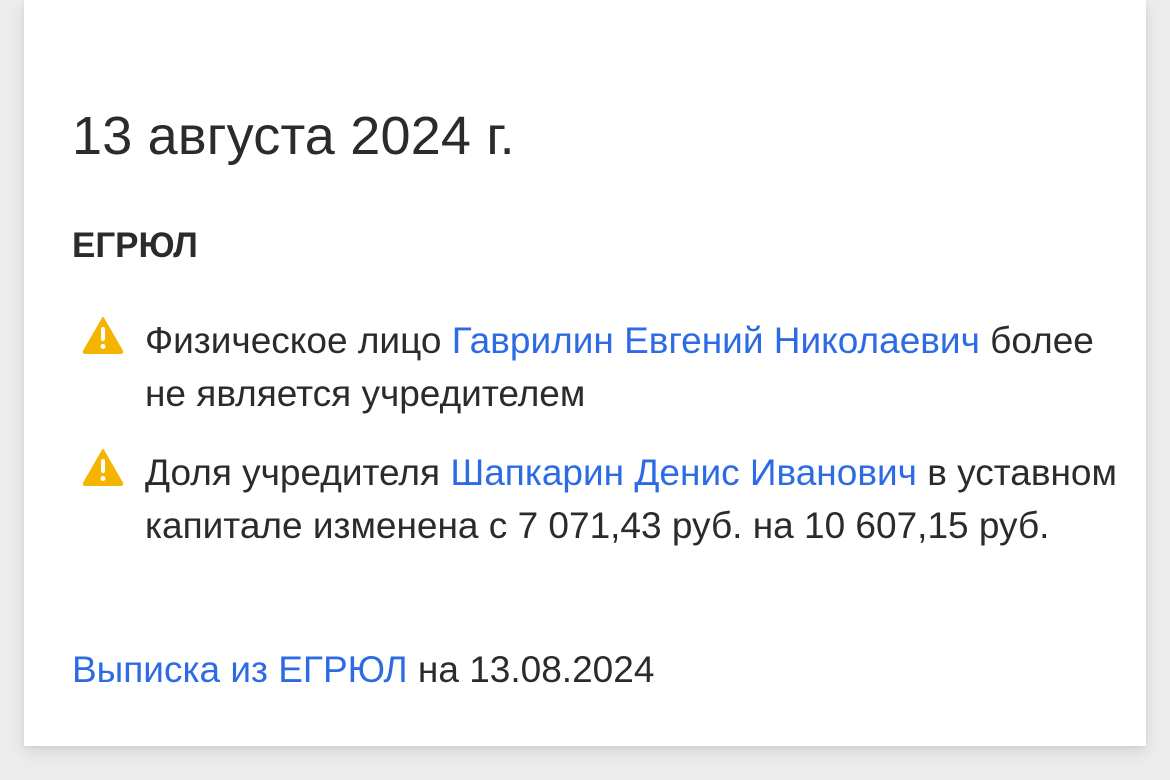 This screenshot has width=1170, height=780. Describe the element at coordinates (298, 340) in the screenshot. I see `event-text-before: Физическое лицо` at that location.